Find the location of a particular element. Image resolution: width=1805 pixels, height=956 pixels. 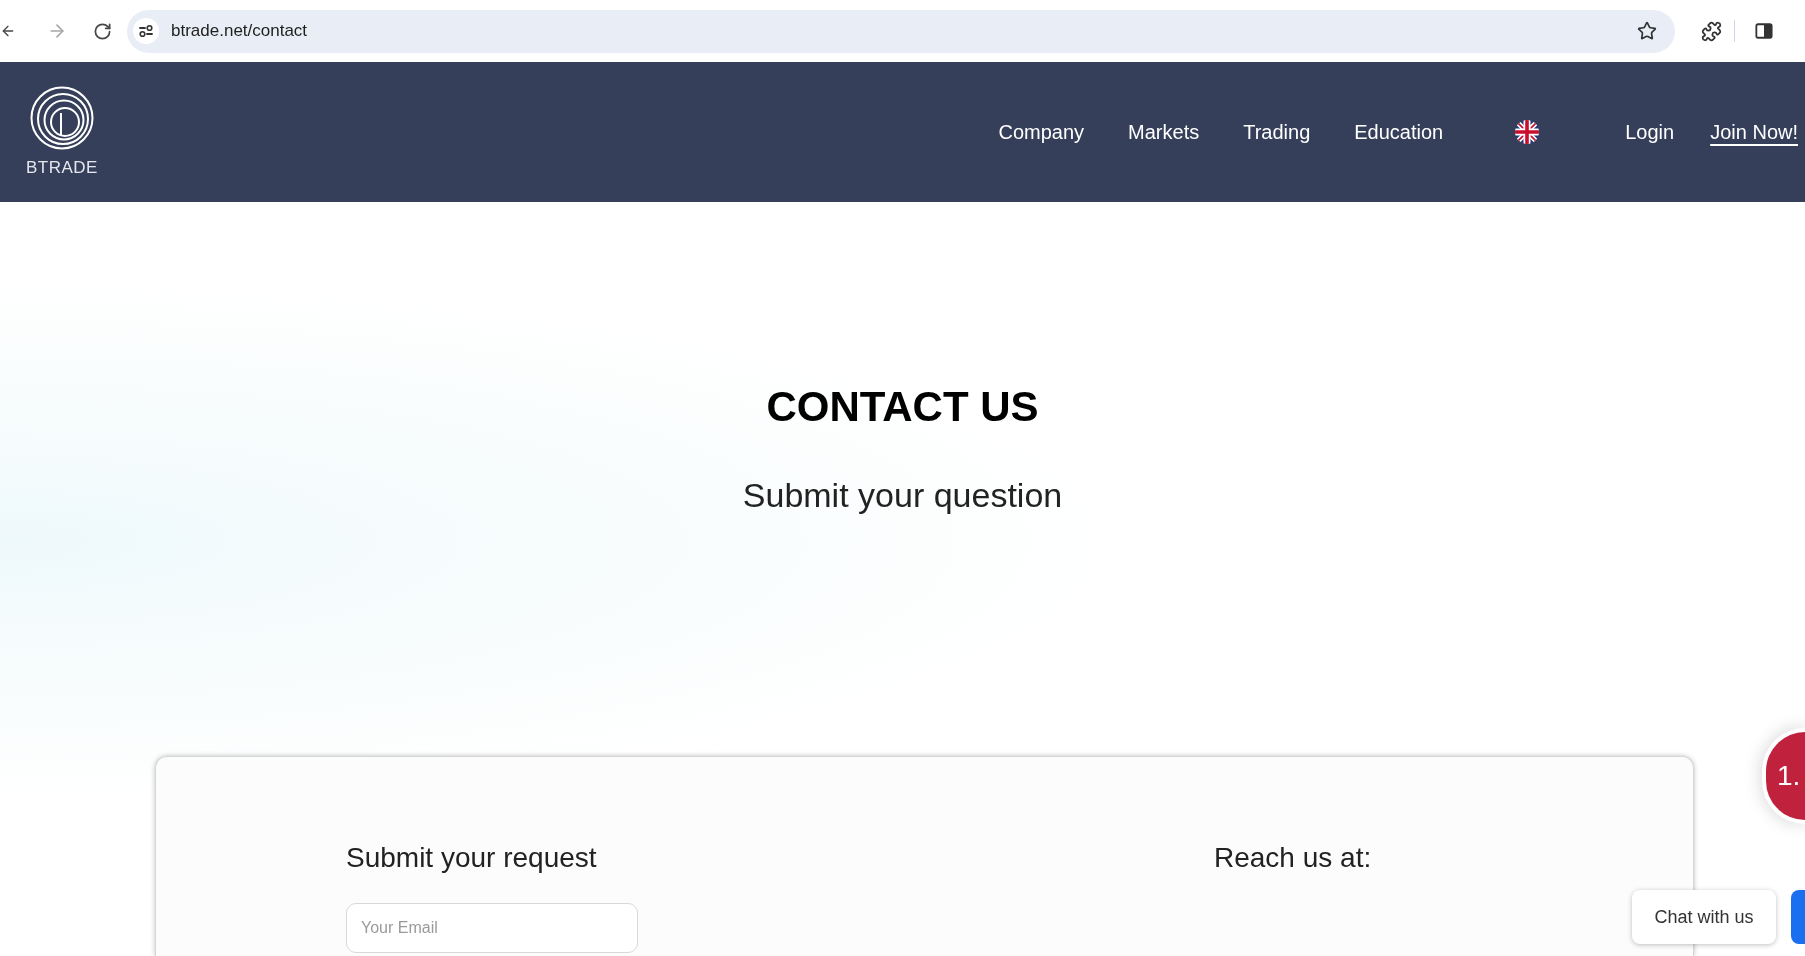

address-bar: btrade.net/contact is located at coordinates (901, 31).